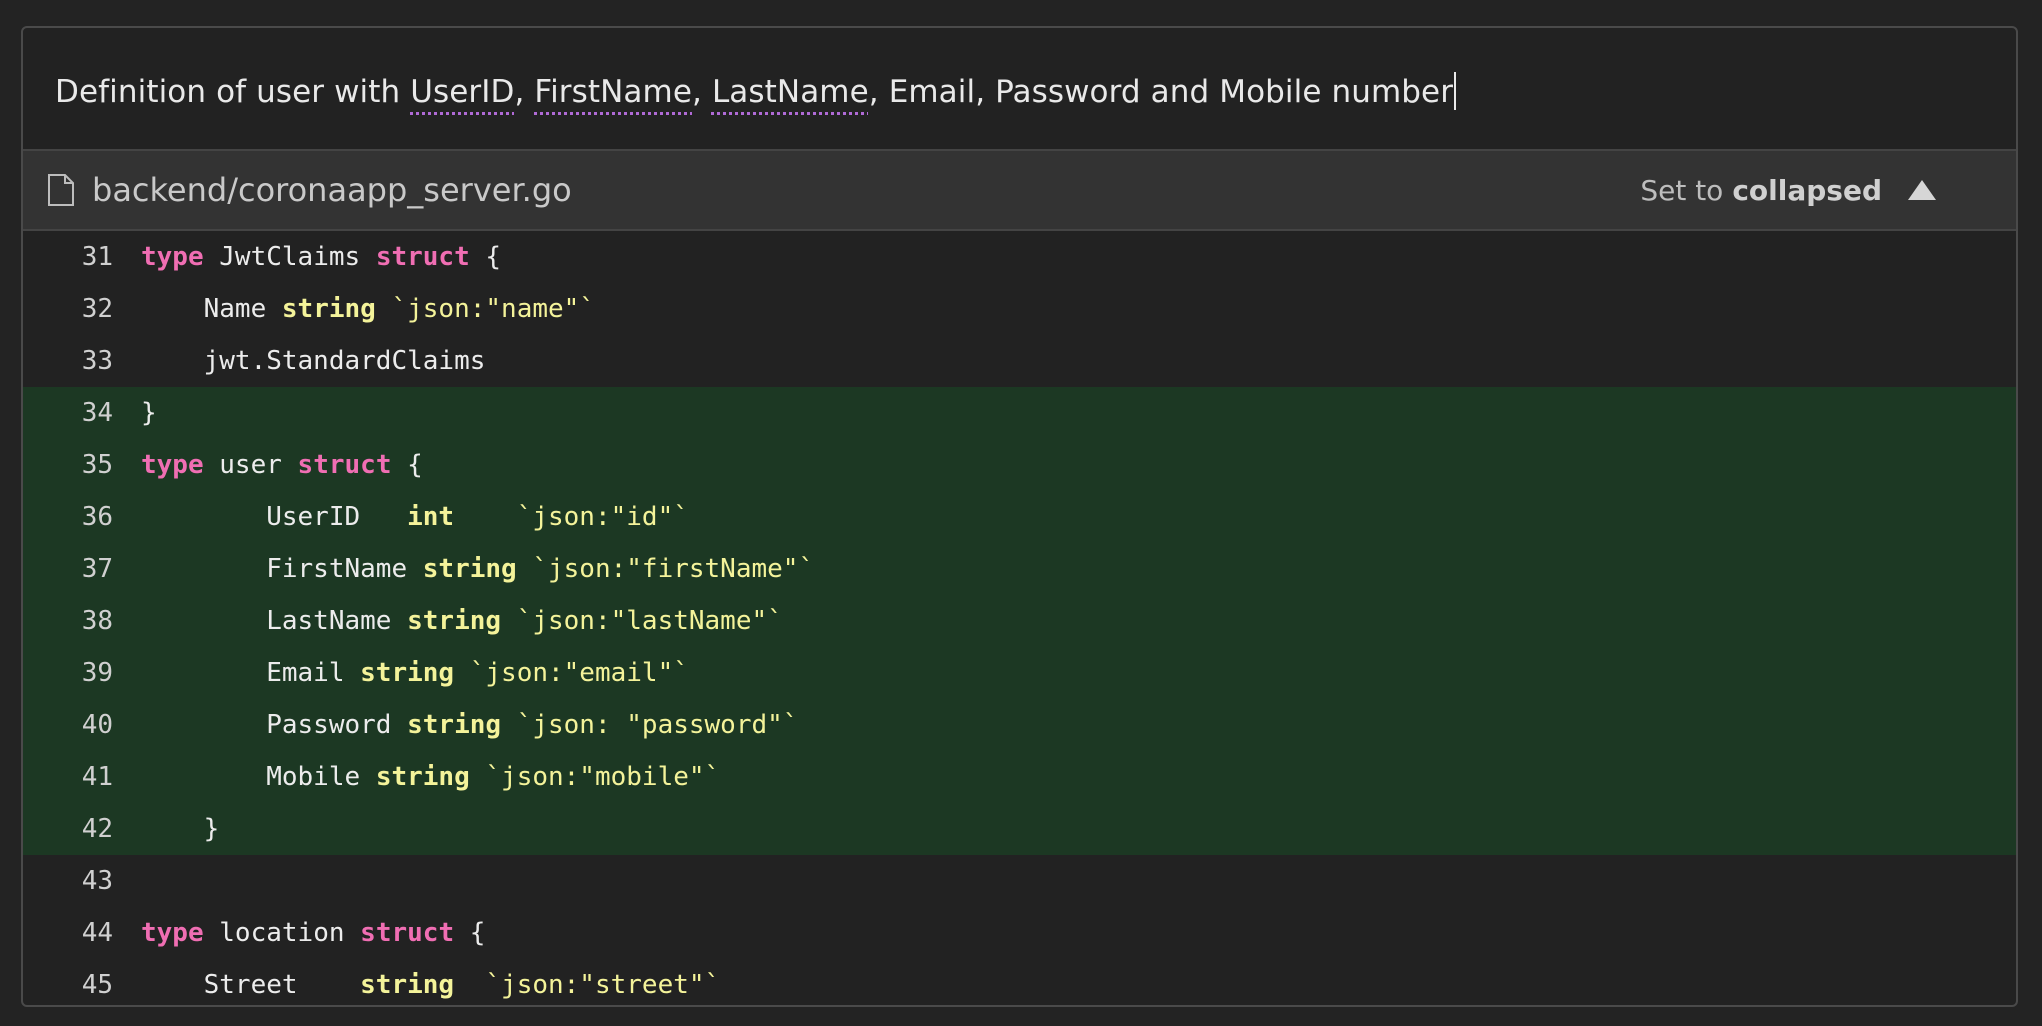  Describe the element at coordinates (251, 673) in the screenshot. I see `code-token: Email` at that location.